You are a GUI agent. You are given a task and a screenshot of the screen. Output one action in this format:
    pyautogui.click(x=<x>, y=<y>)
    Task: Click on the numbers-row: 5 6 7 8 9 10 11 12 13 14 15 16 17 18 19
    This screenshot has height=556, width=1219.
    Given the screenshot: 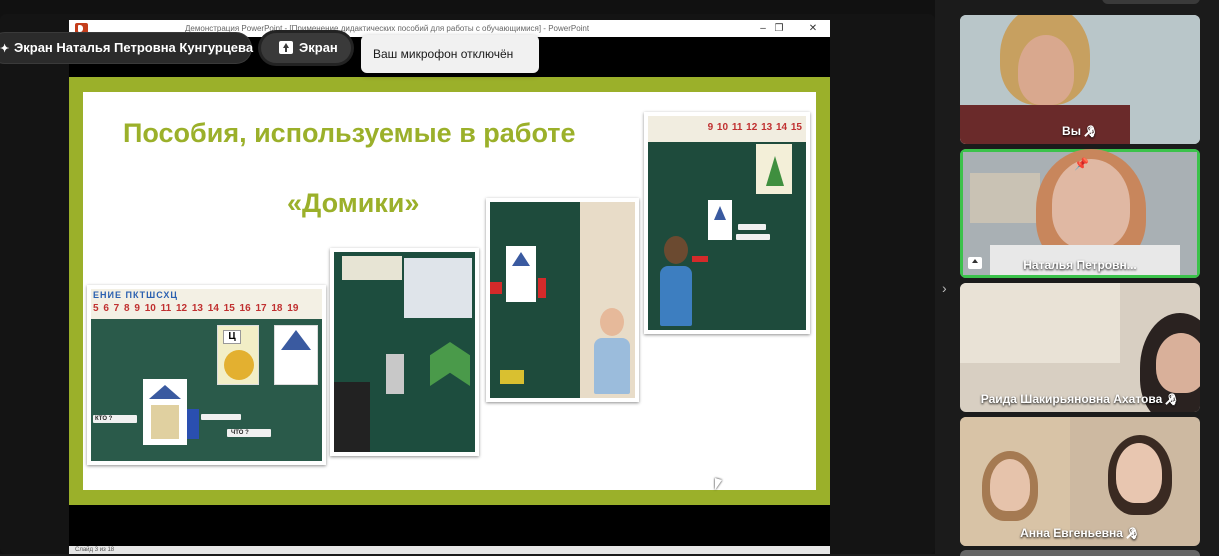 What is the action you would take?
    pyautogui.click(x=196, y=308)
    